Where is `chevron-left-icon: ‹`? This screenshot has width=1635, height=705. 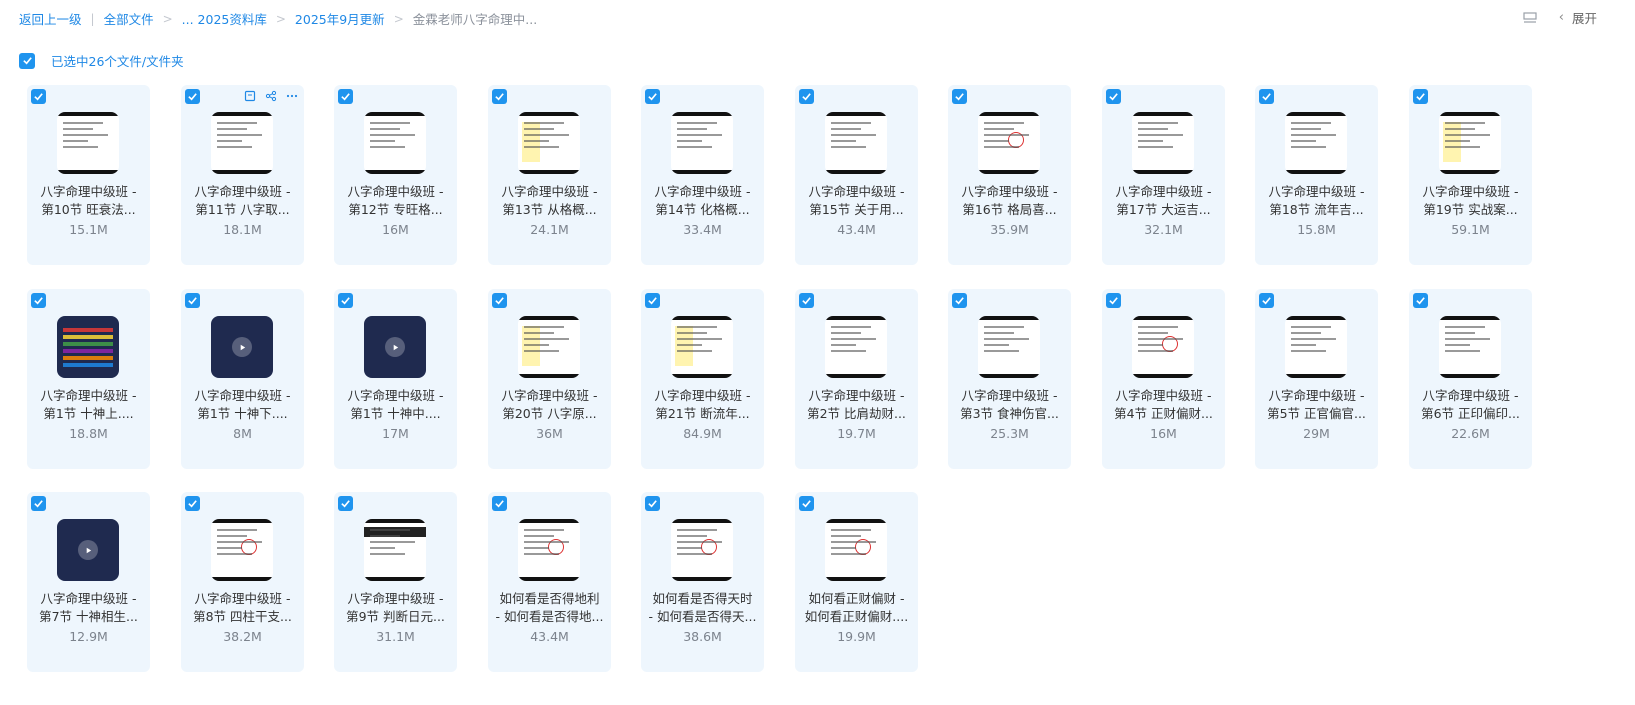
chevron-left-icon: ‹ is located at coordinates (1561, 17).